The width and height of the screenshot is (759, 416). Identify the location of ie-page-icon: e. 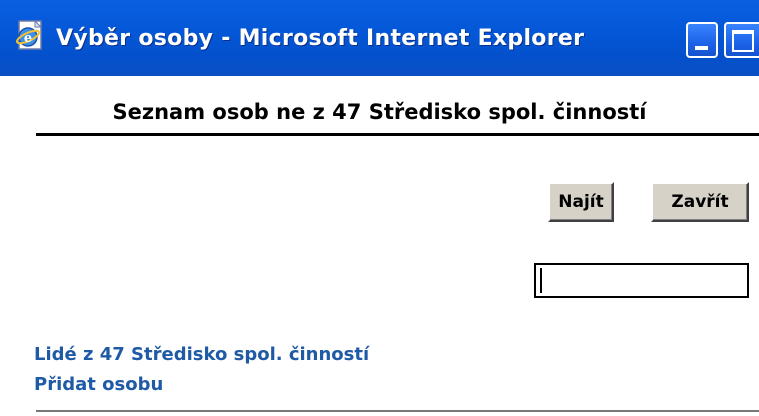
(31, 35).